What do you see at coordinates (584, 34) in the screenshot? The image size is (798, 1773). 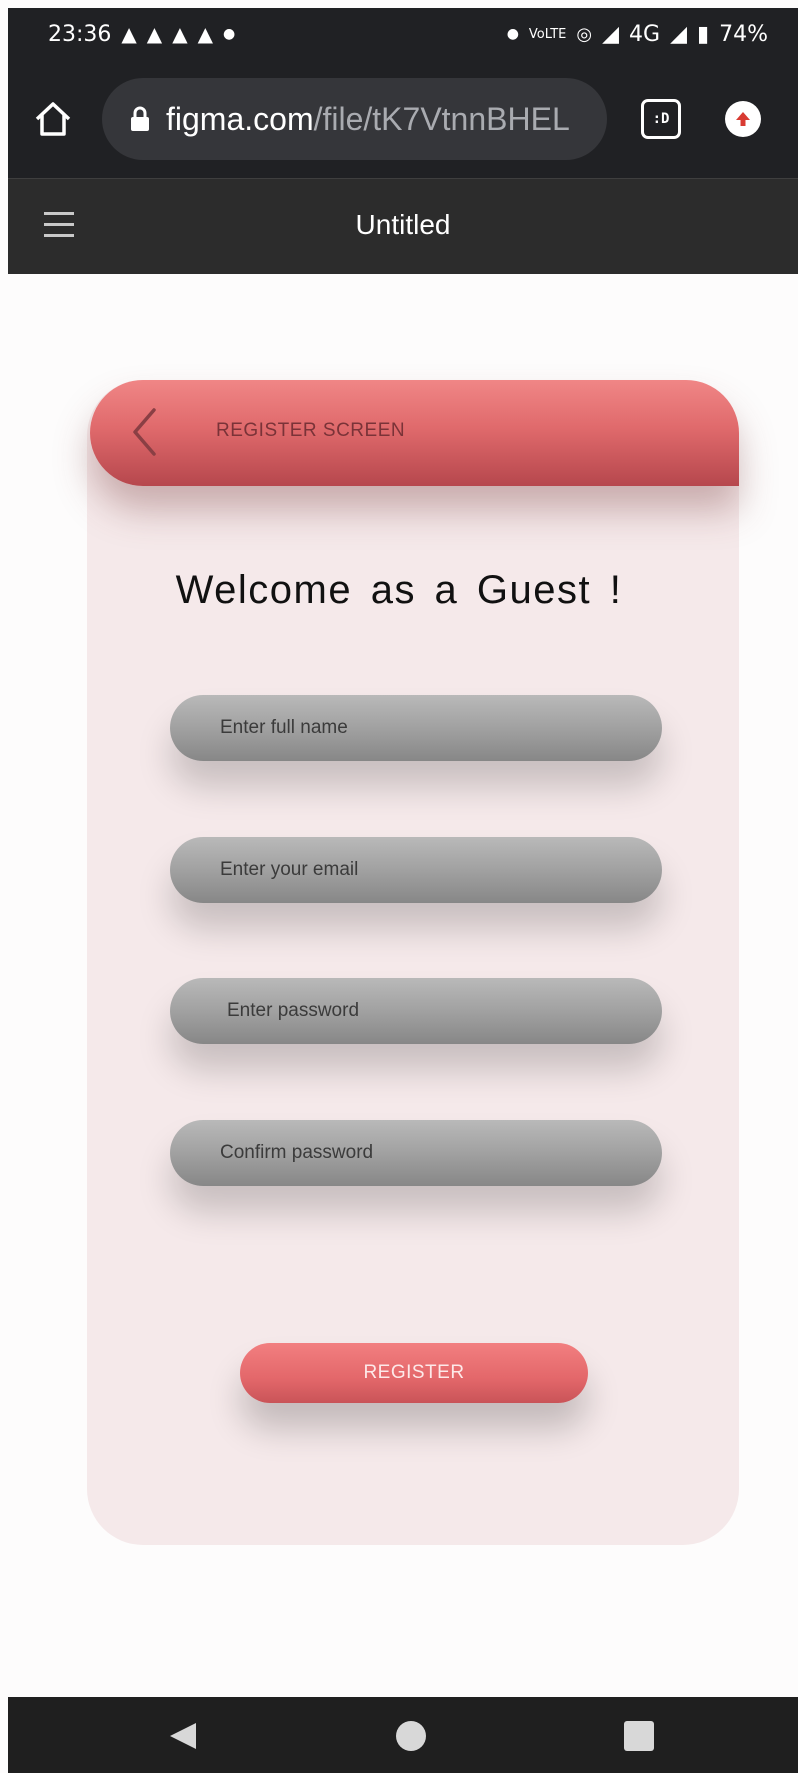 I see `hotspot-icon: ◎` at bounding box center [584, 34].